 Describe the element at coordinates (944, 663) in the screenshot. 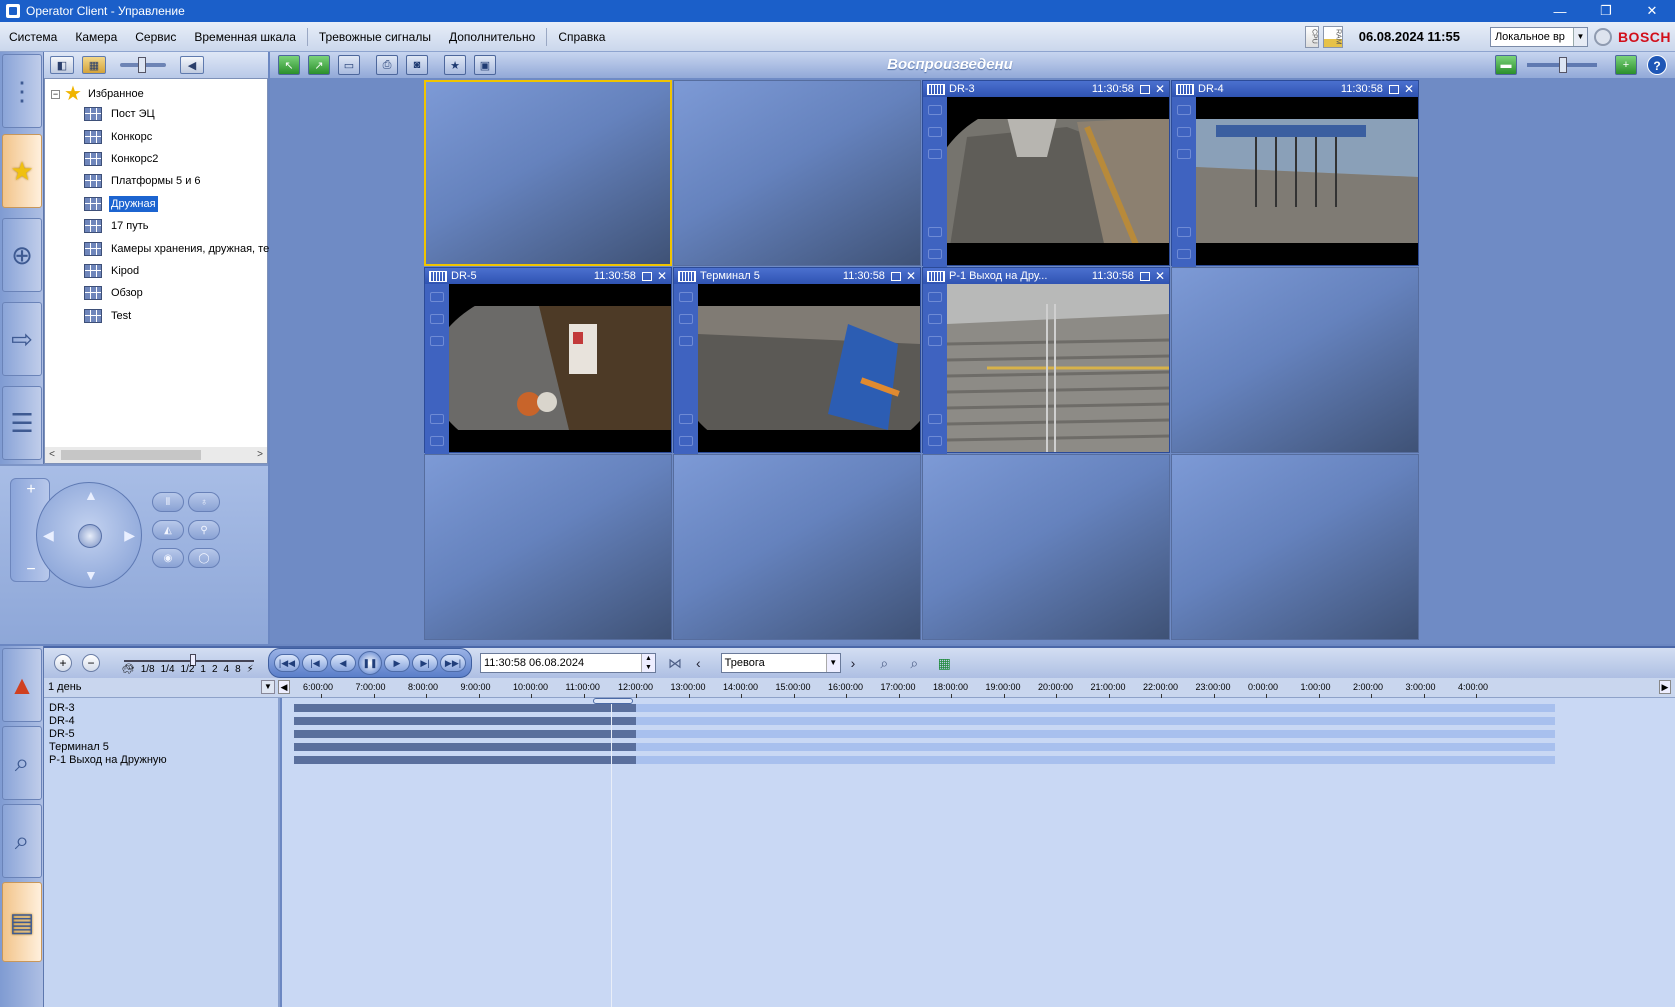

I see `export-video-icon: ▦` at that location.